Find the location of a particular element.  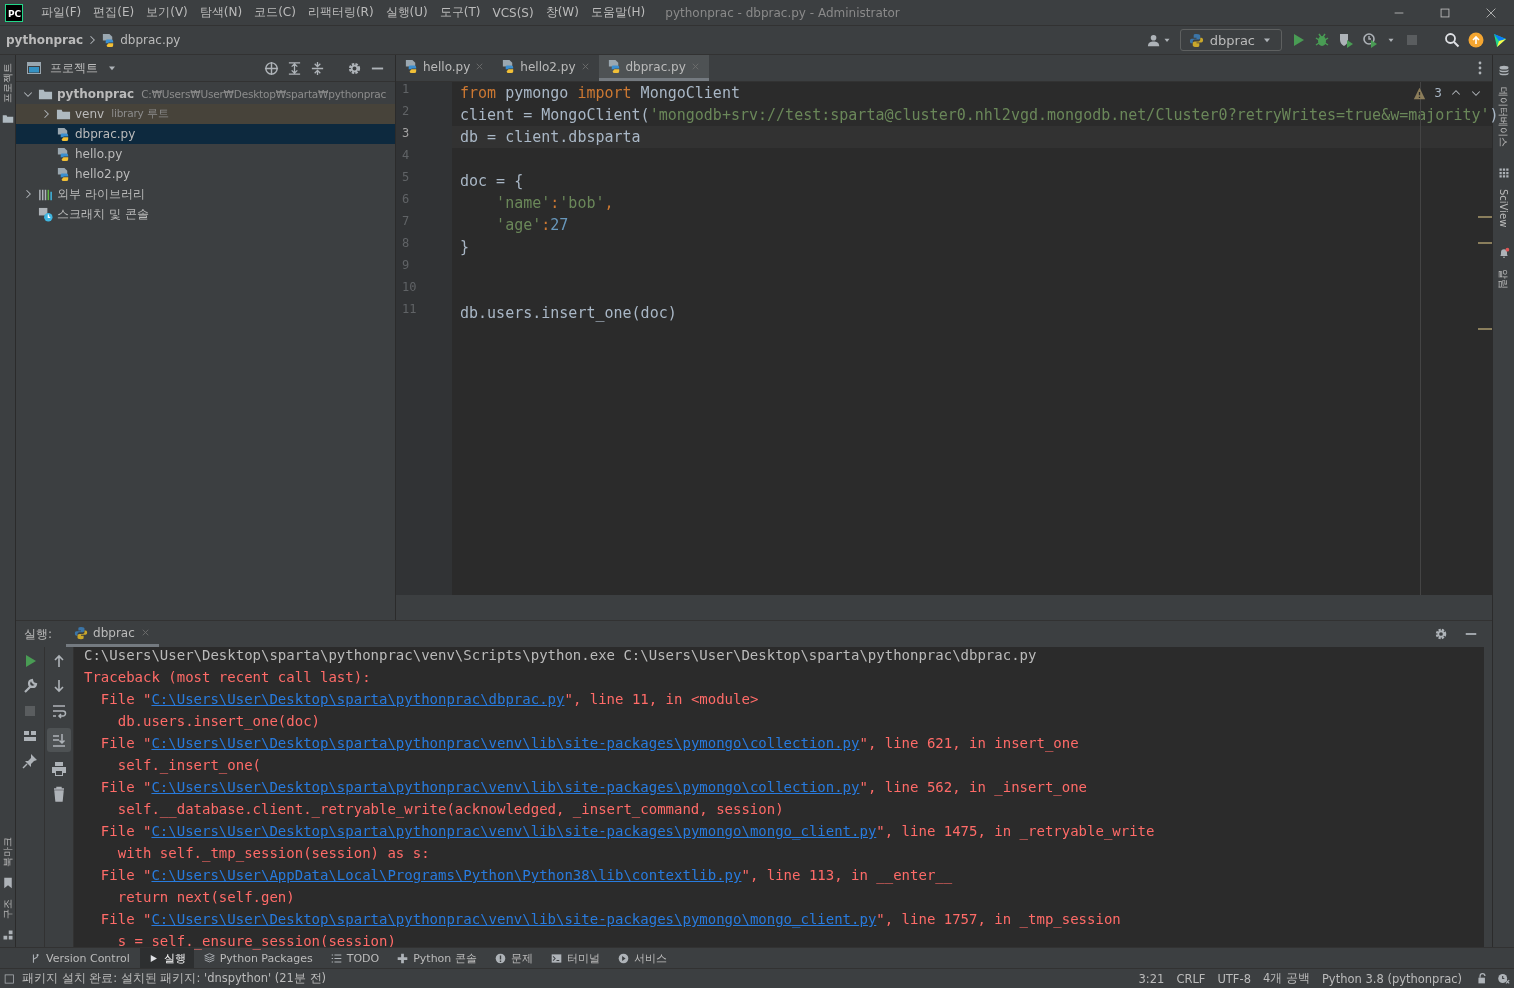

console-line: File "C:\Users\User\Desktop\sparta\pythonprac\venv\lib\site-packages\pymongo\mongo_client.py", line 1475, in _retryable_write is located at coordinates (627, 832).